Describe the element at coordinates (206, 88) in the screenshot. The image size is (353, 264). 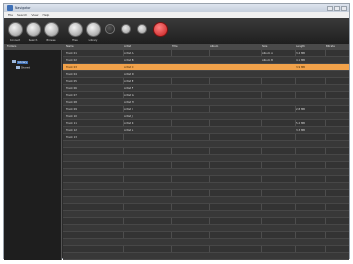
I see `table-row: Track 06 Artist F` at that location.